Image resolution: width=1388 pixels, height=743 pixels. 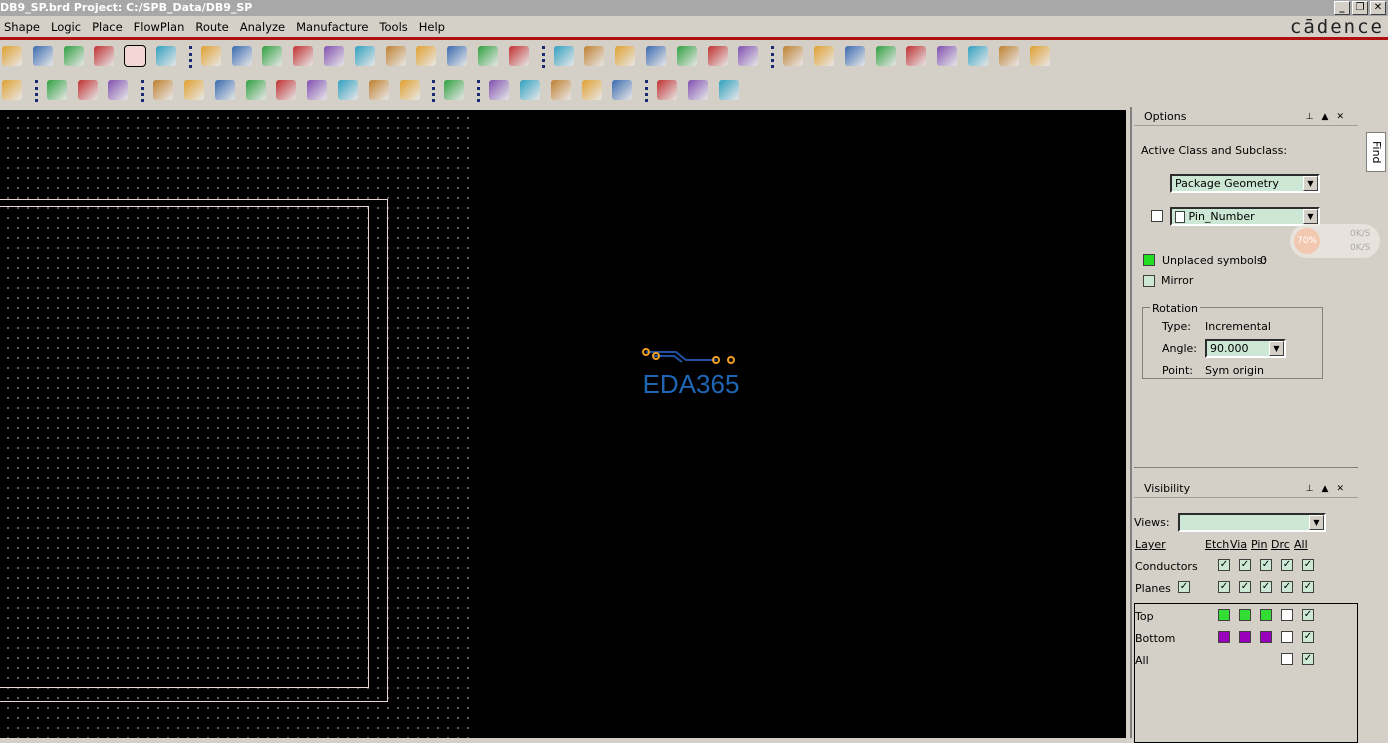 I want to click on wand-icon, so click(x=885, y=56).